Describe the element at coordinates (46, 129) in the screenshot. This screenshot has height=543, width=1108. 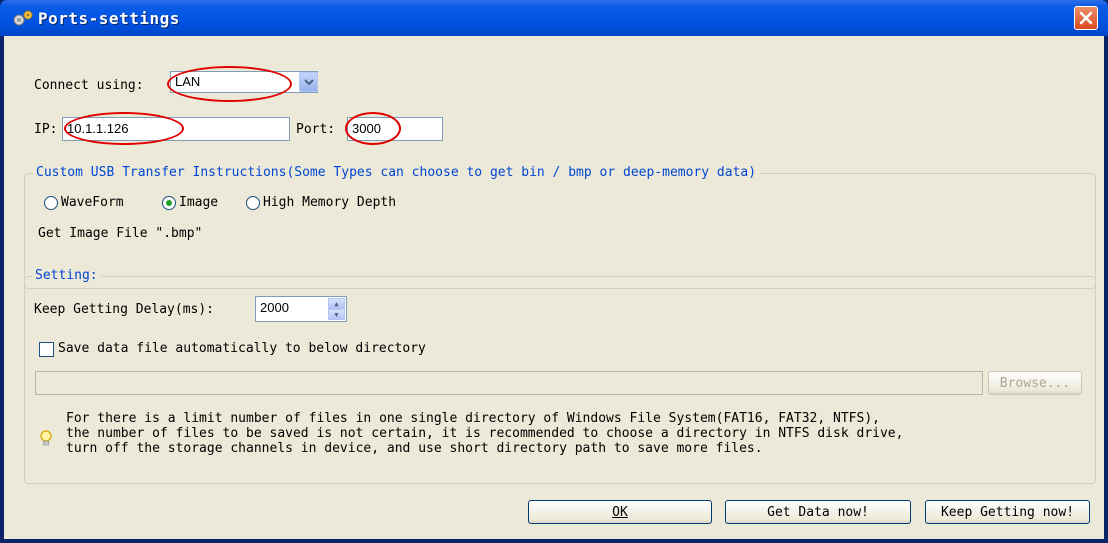
I see `ip-label: IP:` at that location.